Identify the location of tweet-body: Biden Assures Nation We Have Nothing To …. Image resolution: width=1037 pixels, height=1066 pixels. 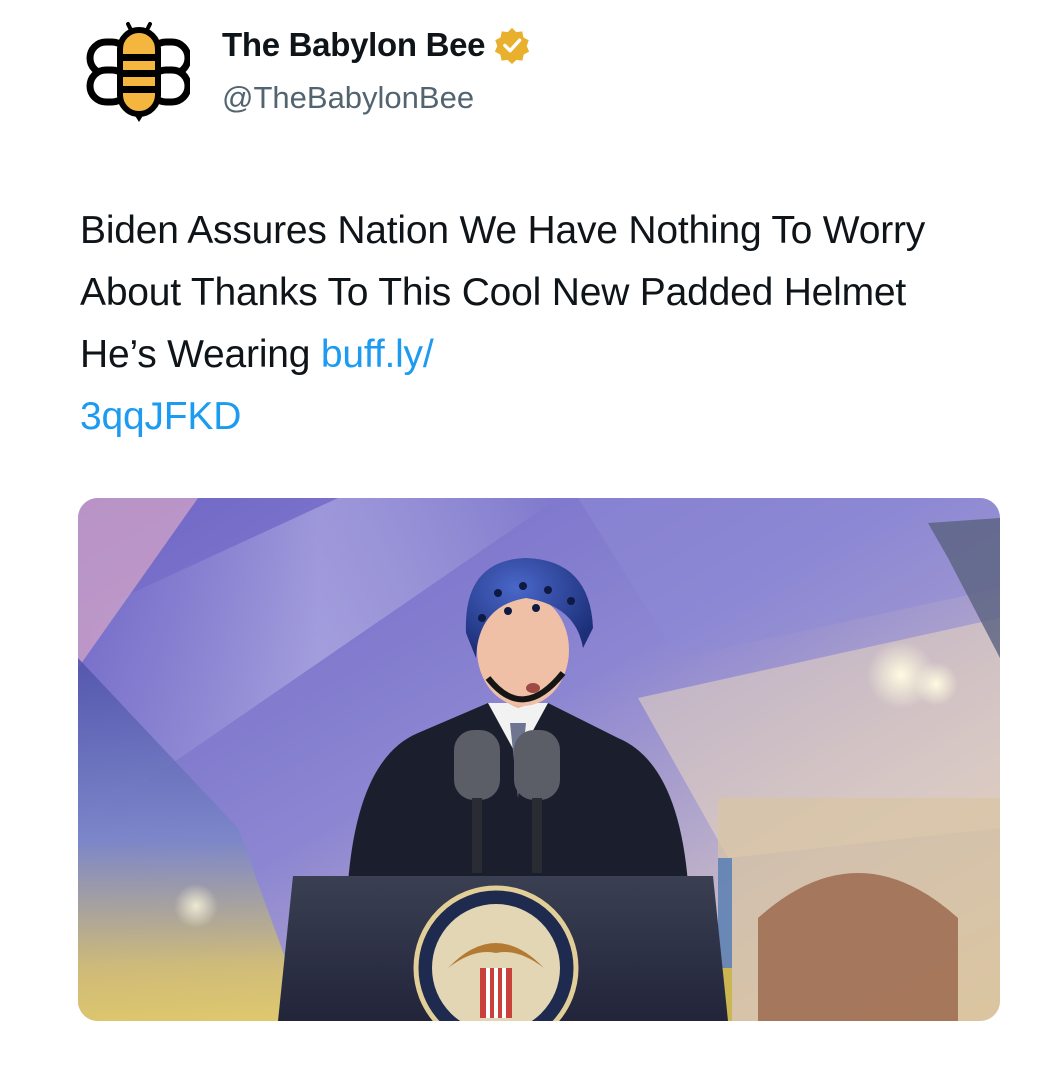
(503, 292).